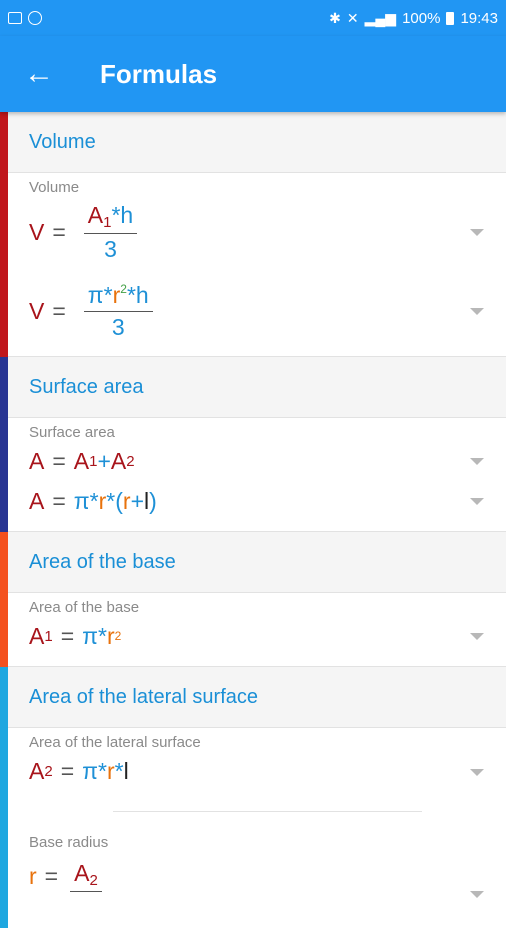 This screenshot has height=928, width=506. I want to click on formula-volume-1: V = A1*h 3, so click(267, 232).